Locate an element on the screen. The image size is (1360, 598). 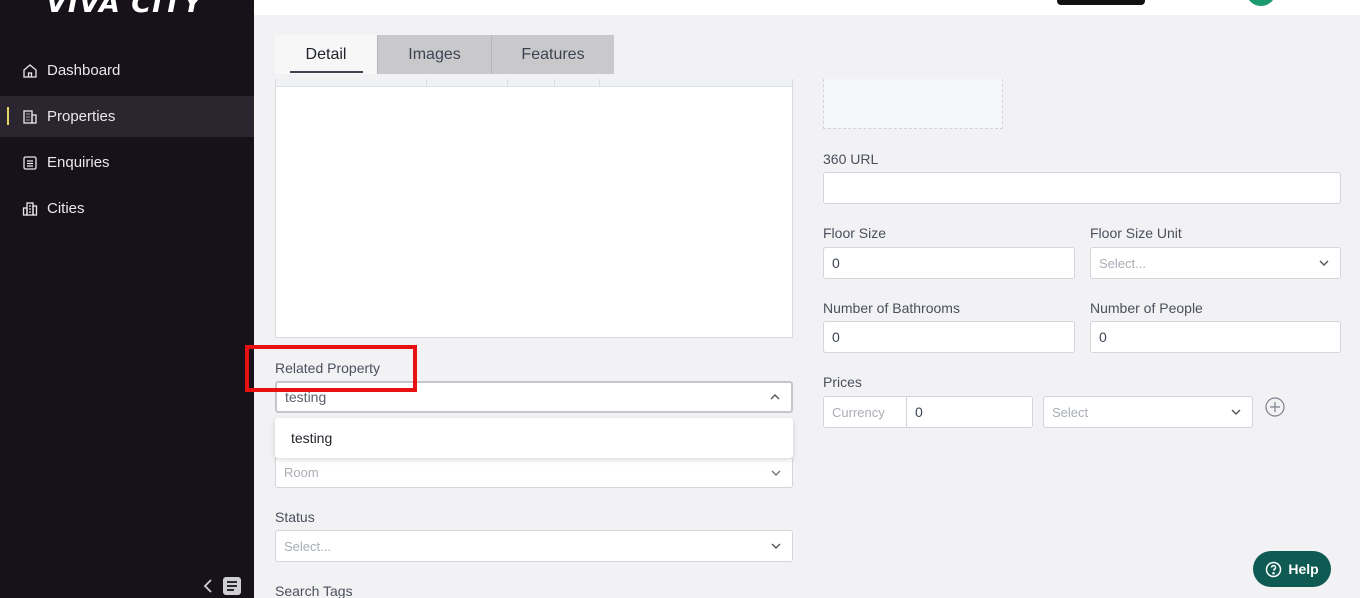
price-period-placeholder: Select is located at coordinates (1070, 412).